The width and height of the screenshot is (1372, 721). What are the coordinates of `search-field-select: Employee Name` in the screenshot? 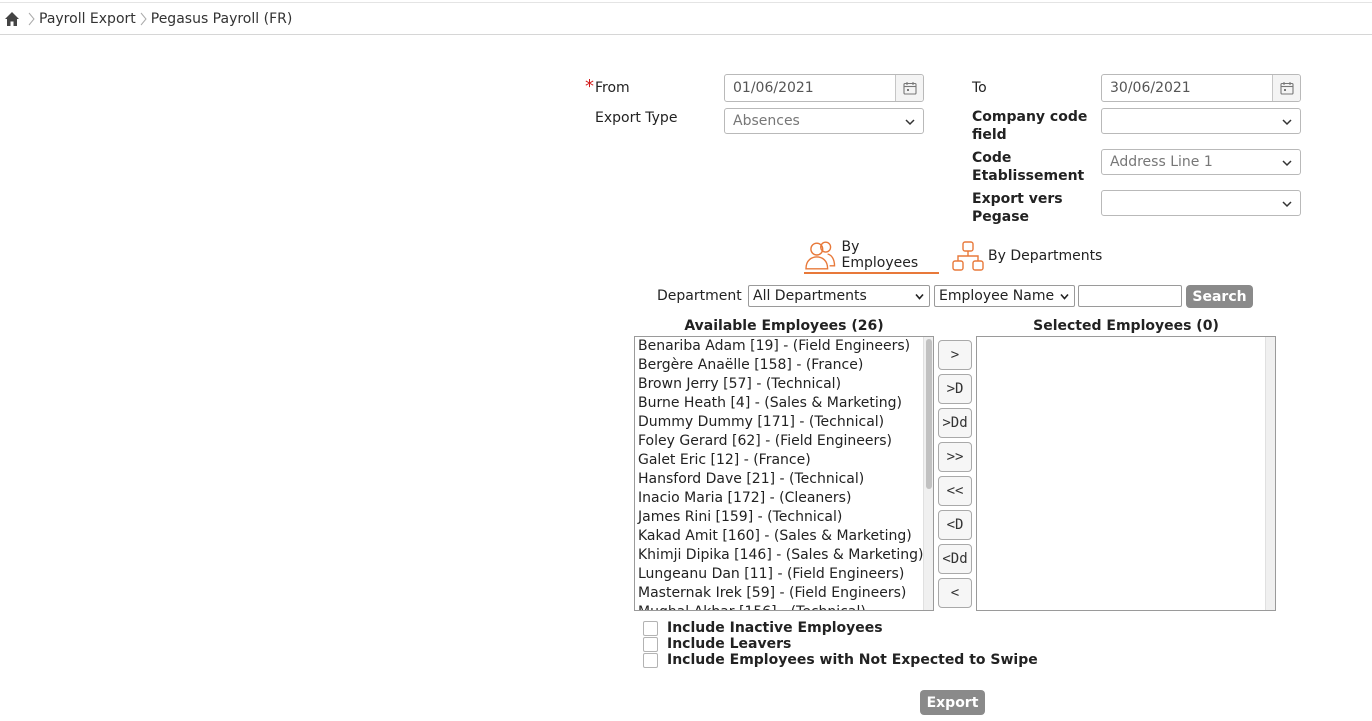 It's located at (1004, 296).